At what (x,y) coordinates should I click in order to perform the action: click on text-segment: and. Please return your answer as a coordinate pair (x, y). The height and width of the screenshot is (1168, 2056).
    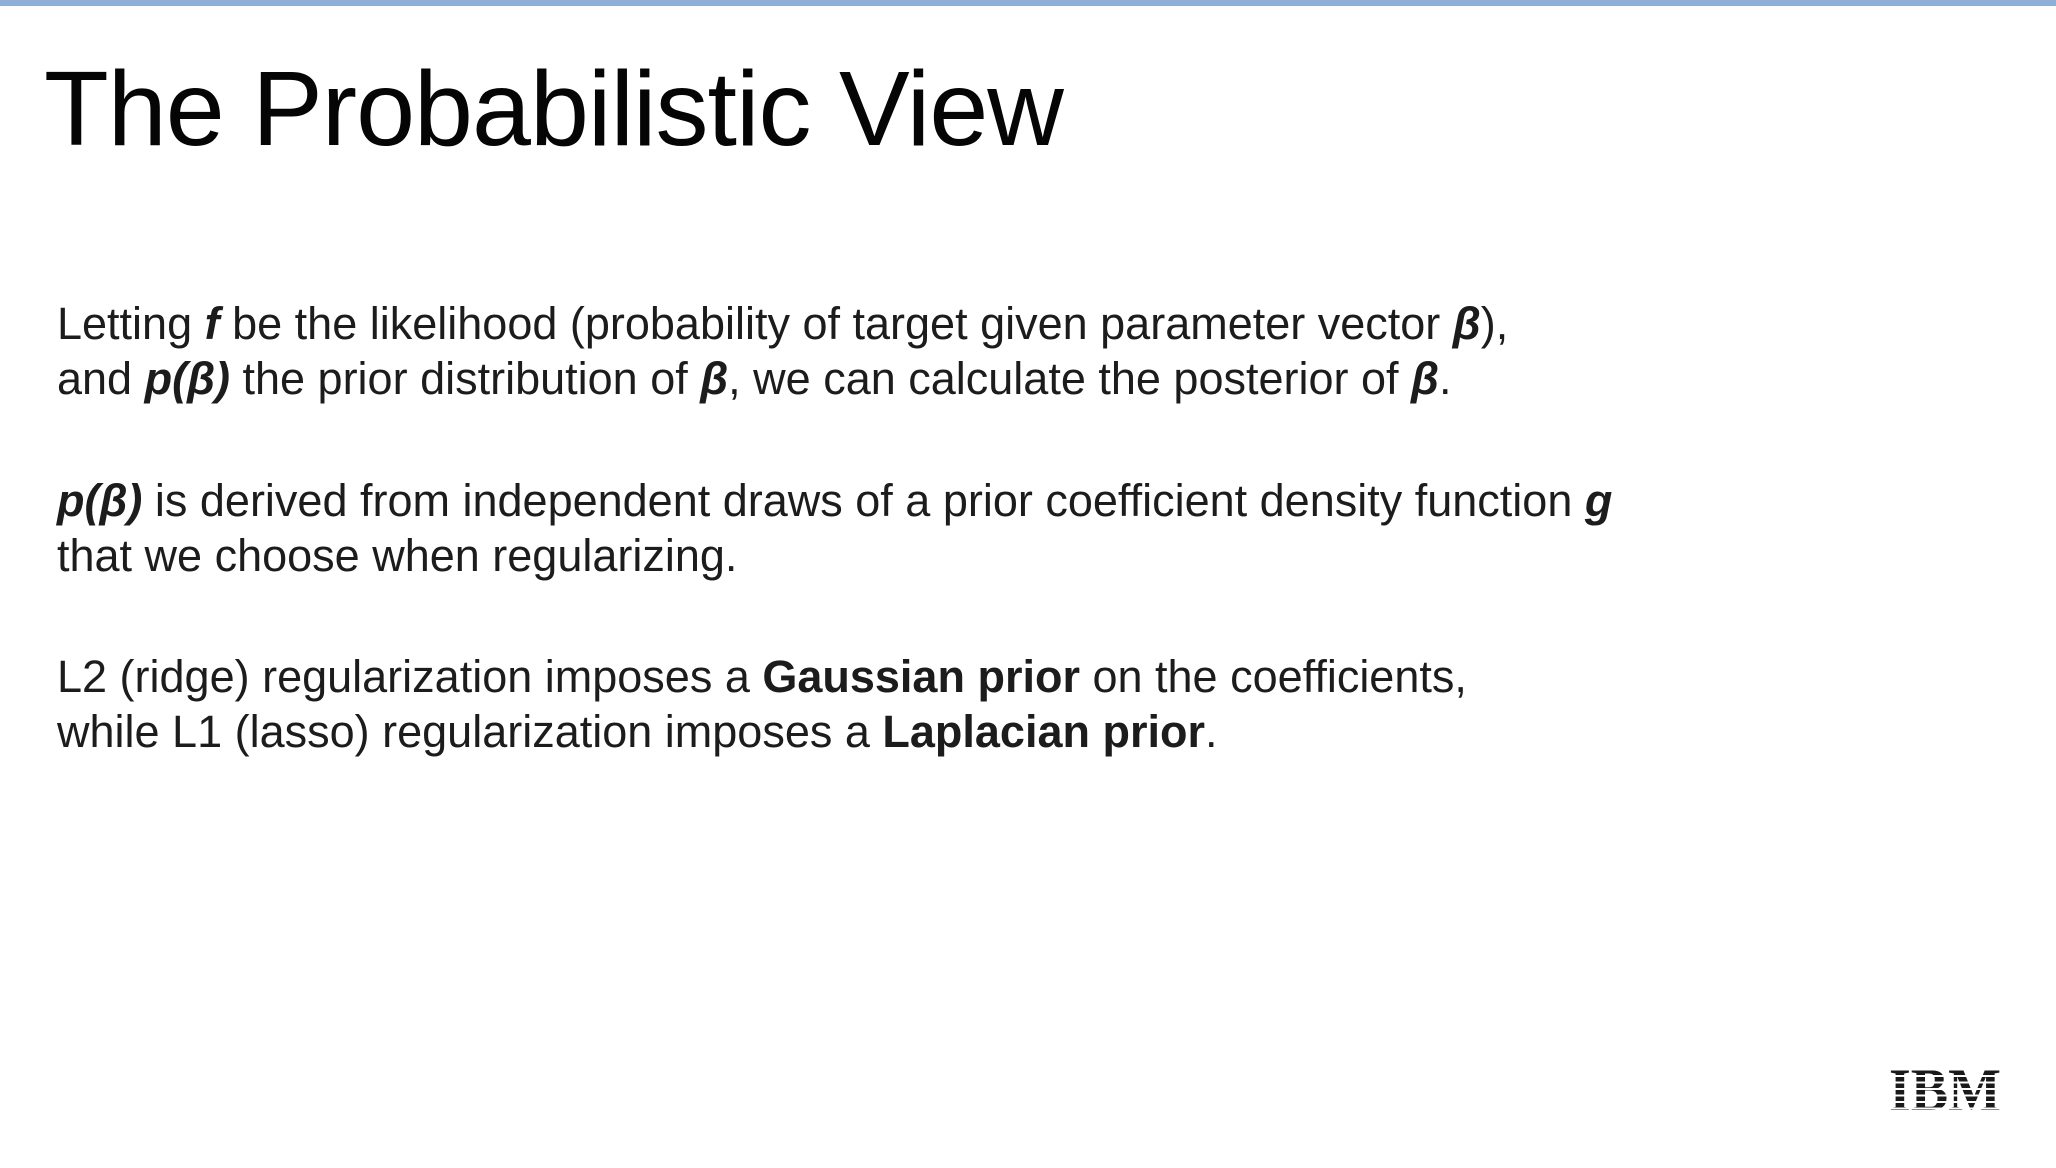
    Looking at the image, I should click on (101, 378).